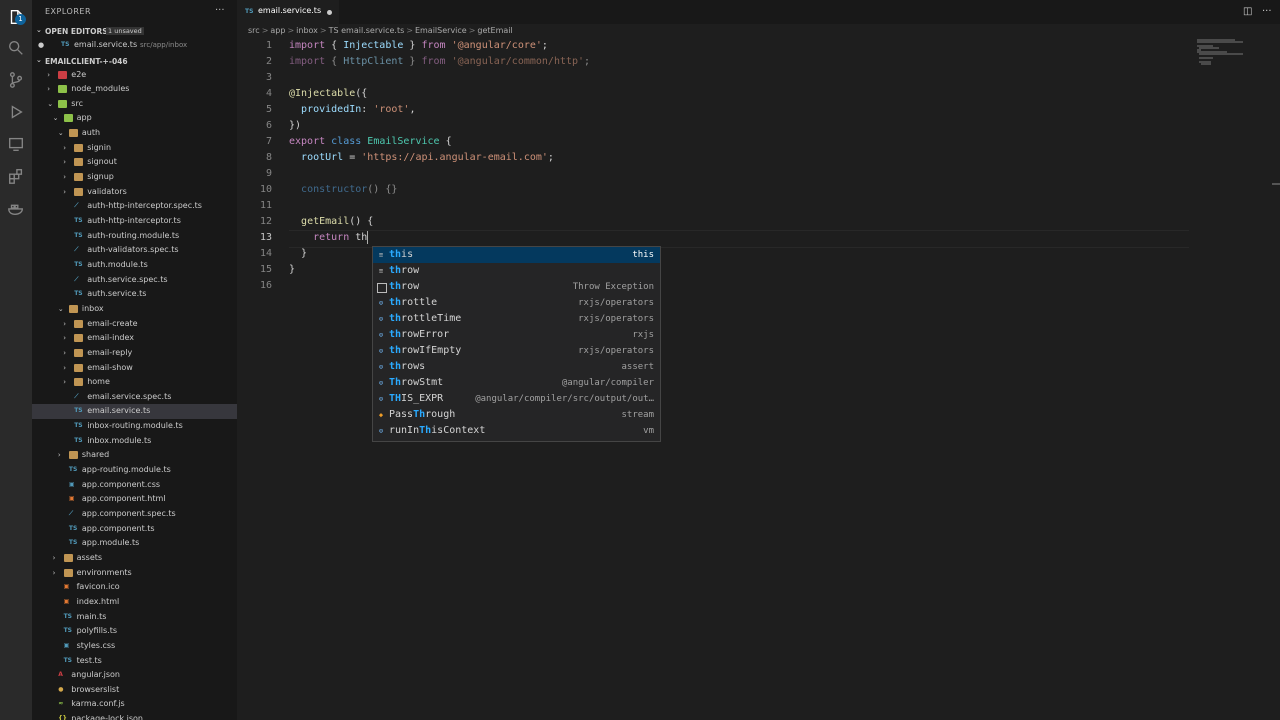 The width and height of the screenshot is (1280, 720). Describe the element at coordinates (752, 190) in the screenshot. I see `code-line: 10 constructor() {}` at that location.